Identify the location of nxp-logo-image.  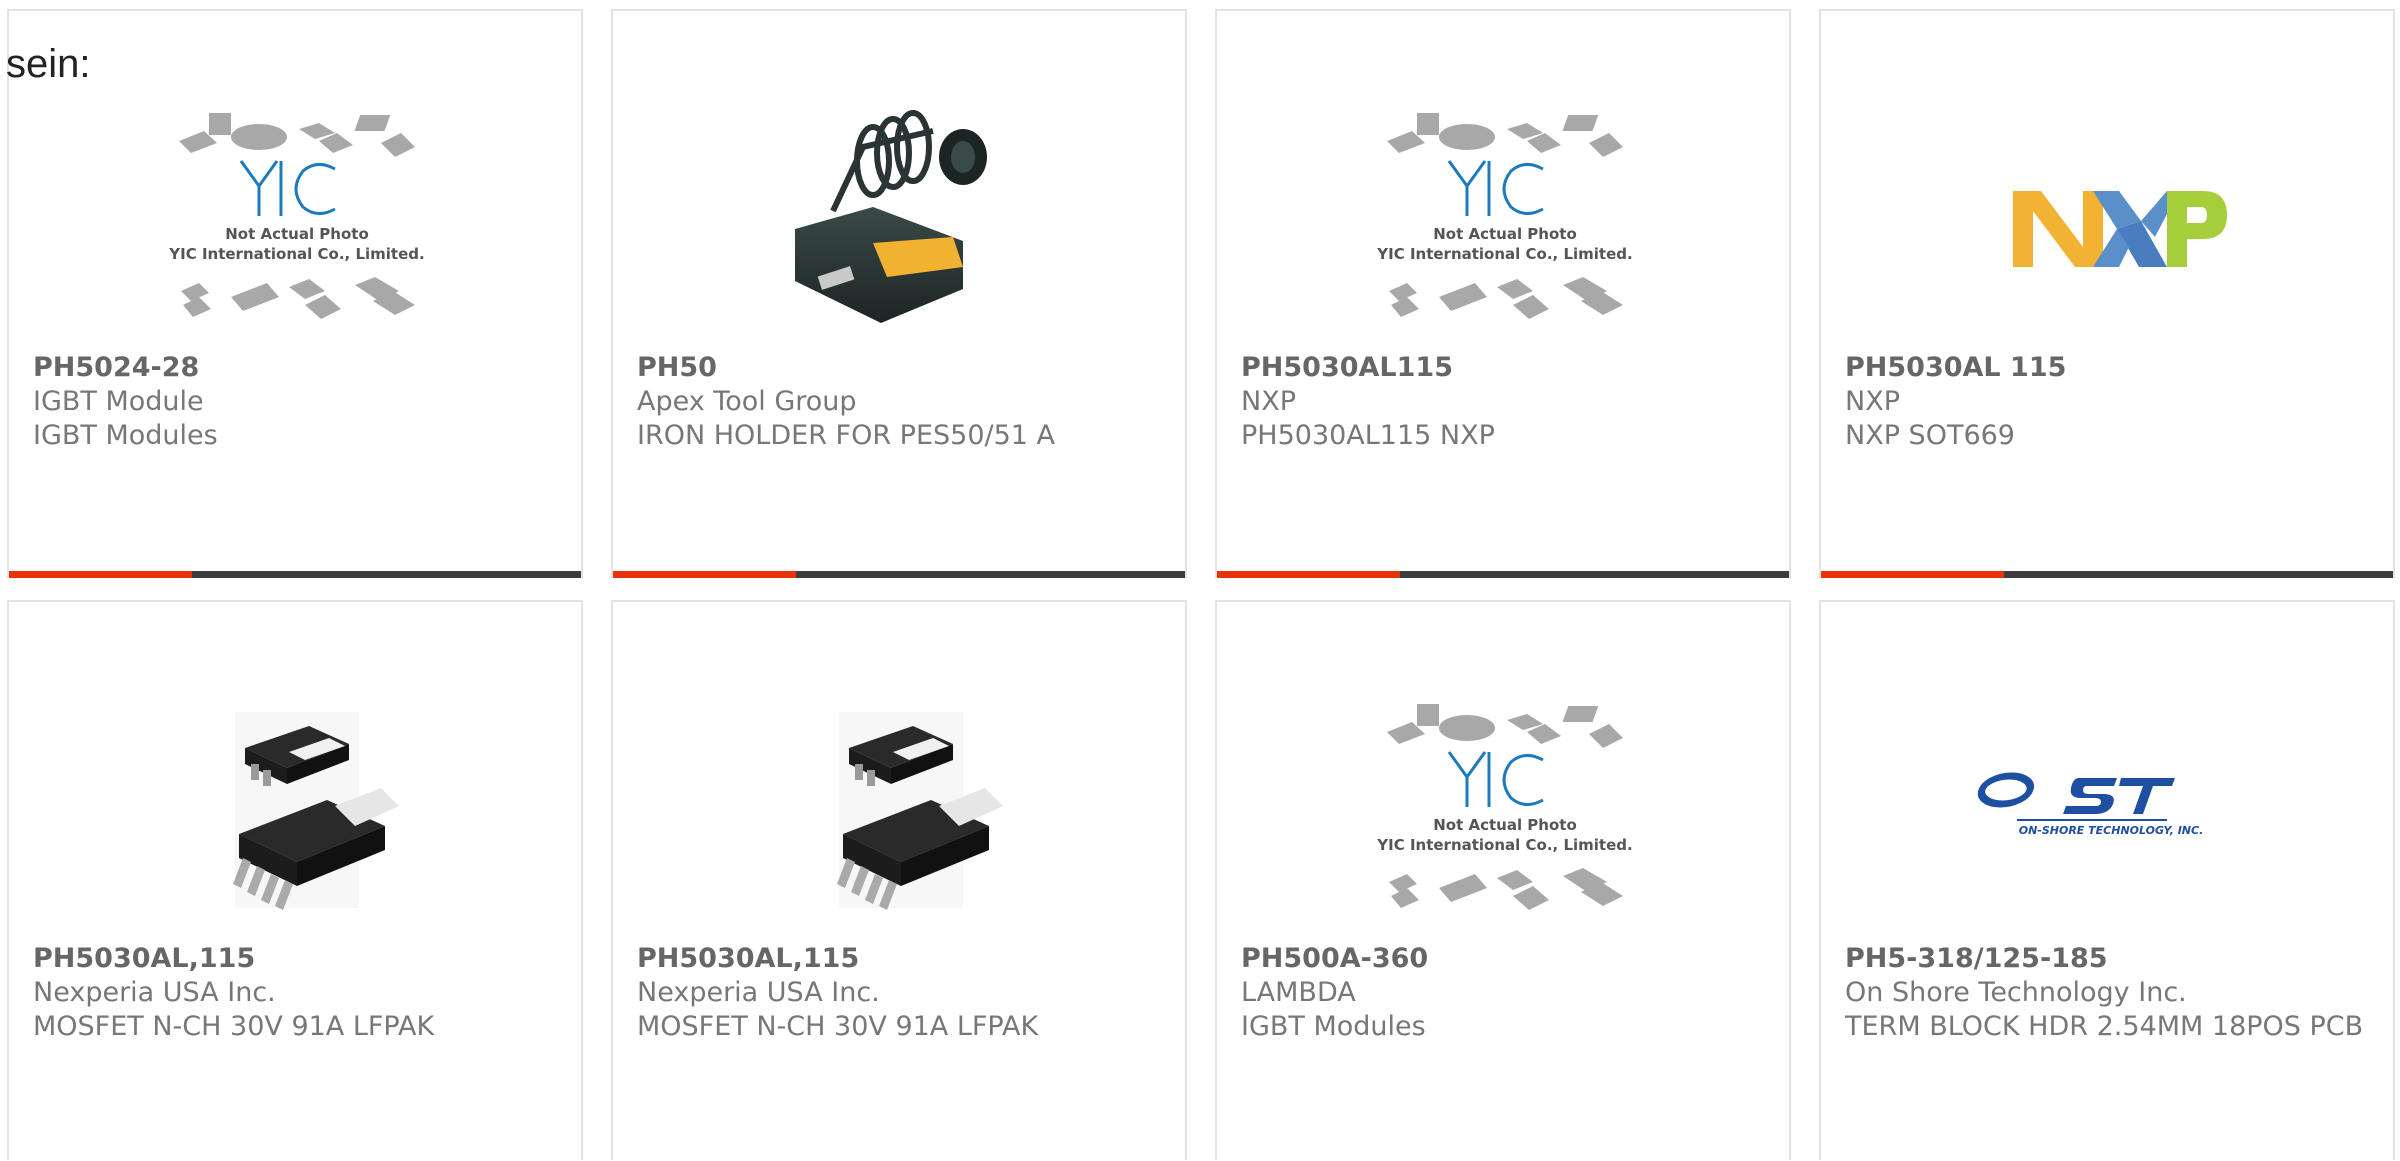
(2109, 220).